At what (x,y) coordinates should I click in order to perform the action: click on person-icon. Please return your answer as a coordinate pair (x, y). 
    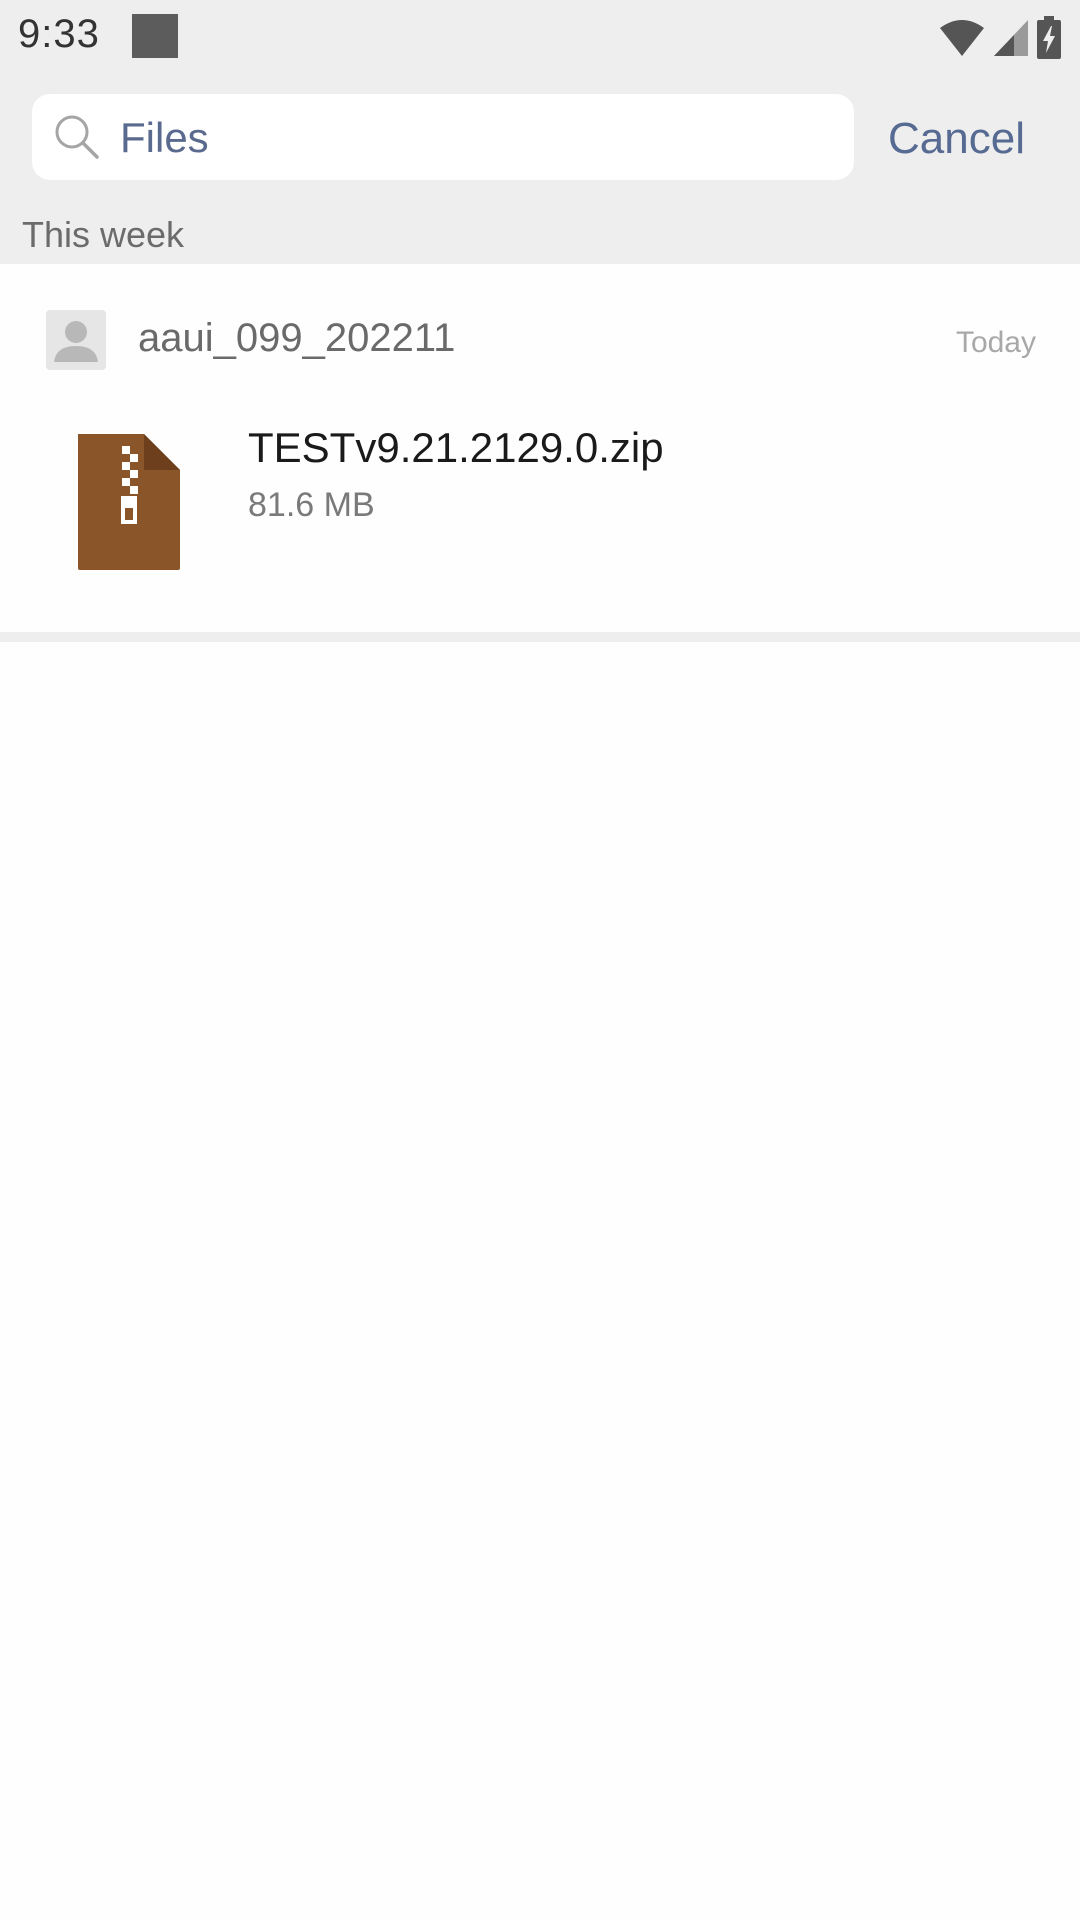
    Looking at the image, I should click on (76, 341).